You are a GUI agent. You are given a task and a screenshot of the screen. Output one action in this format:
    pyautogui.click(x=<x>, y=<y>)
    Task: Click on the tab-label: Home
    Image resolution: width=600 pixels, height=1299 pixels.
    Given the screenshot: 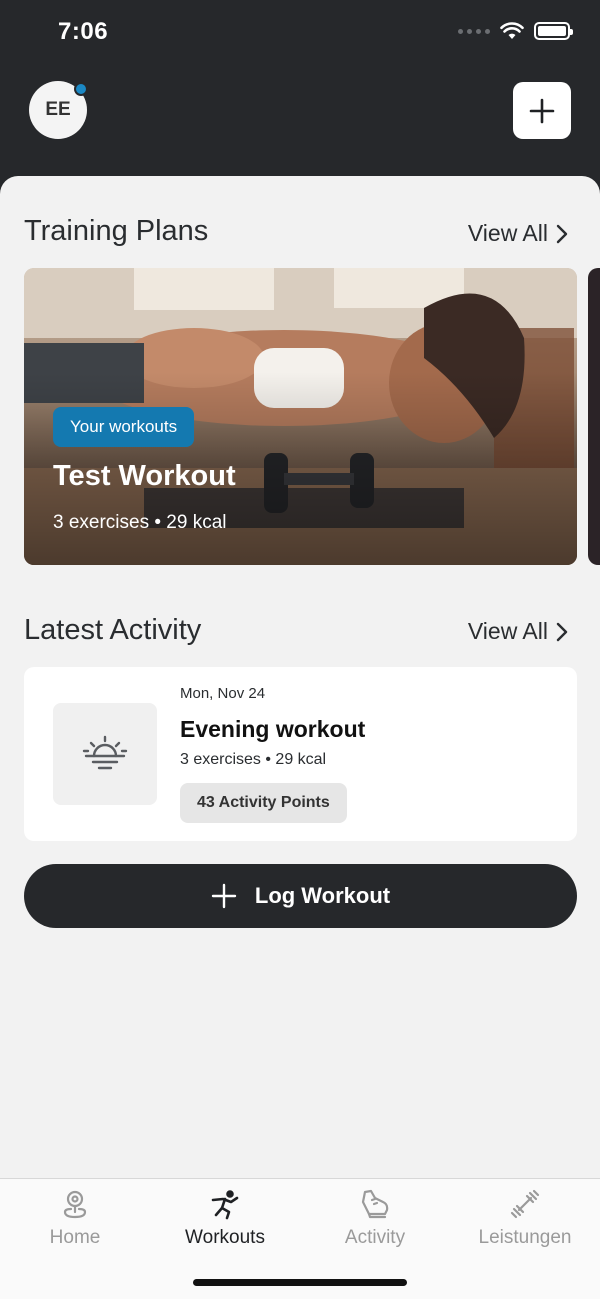 What is the action you would take?
    pyautogui.click(x=75, y=1237)
    